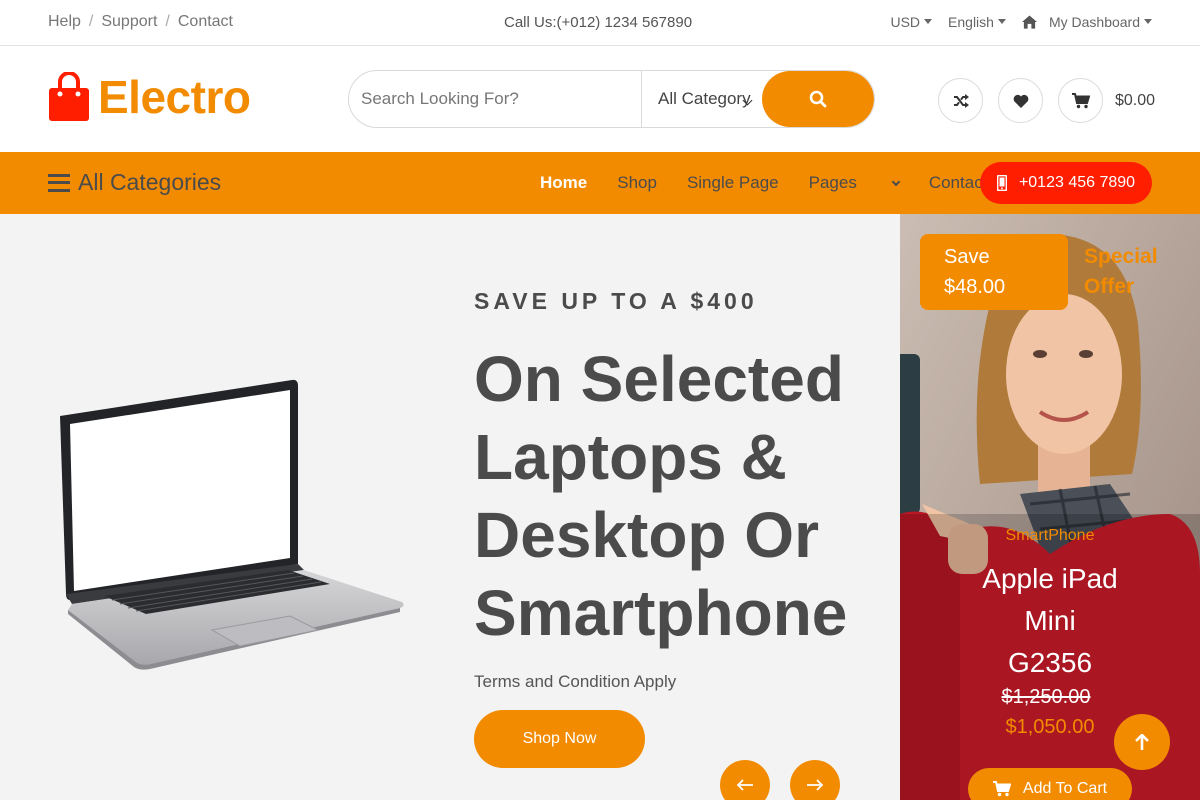 The image size is (1200, 800). I want to click on arrow-left-icon, so click(745, 785).